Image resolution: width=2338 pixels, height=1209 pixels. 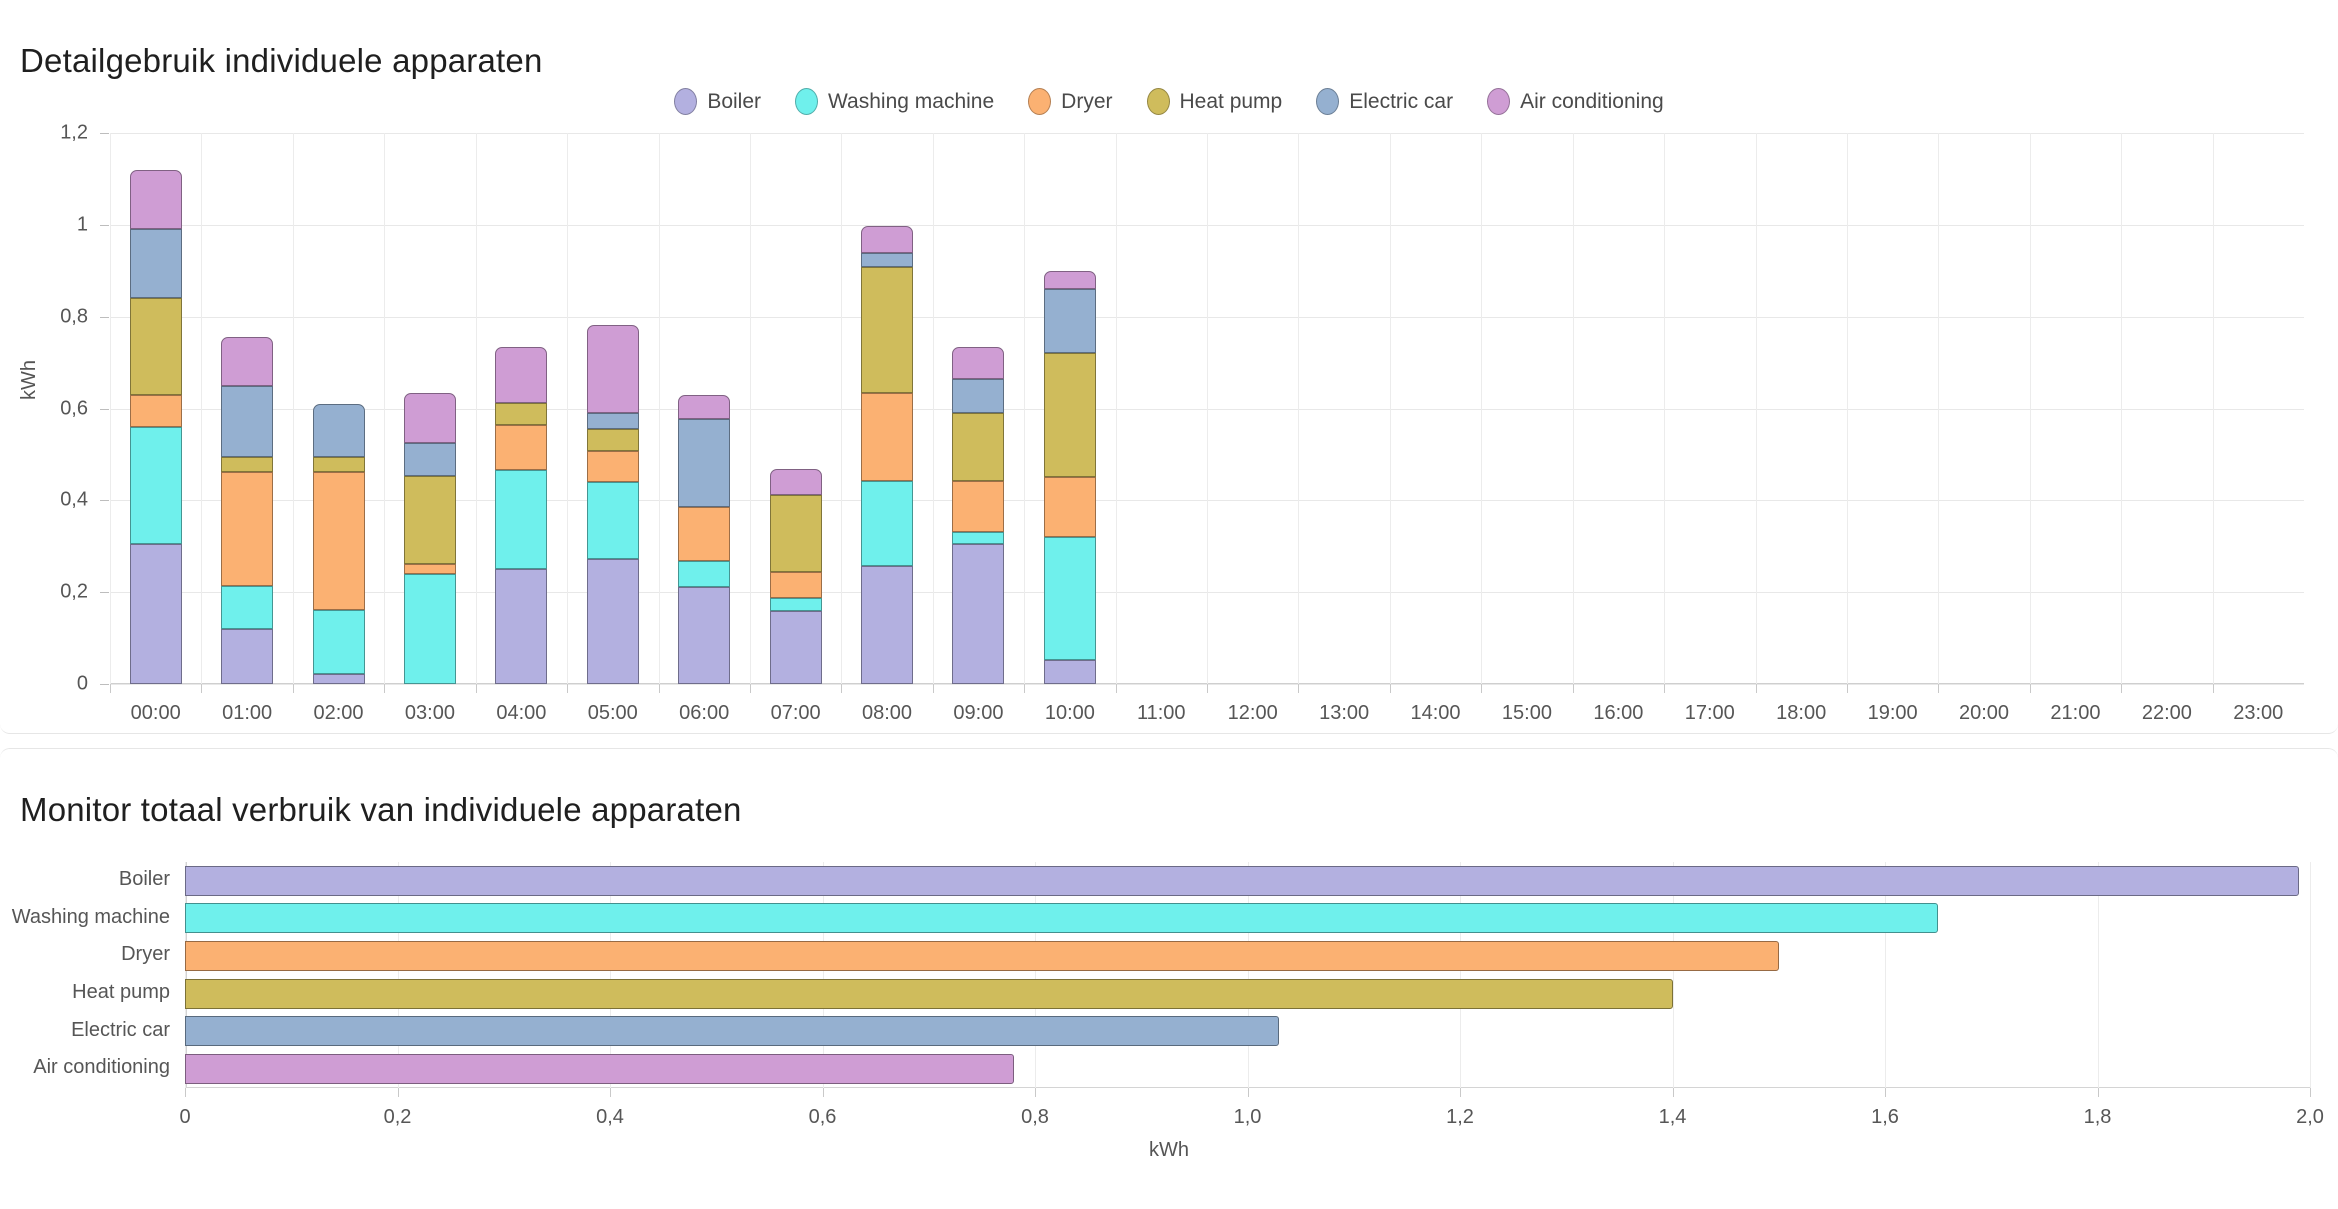 What do you see at coordinates (2097, 1117) in the screenshot?
I see `x-tick-label: 1,8` at bounding box center [2097, 1117].